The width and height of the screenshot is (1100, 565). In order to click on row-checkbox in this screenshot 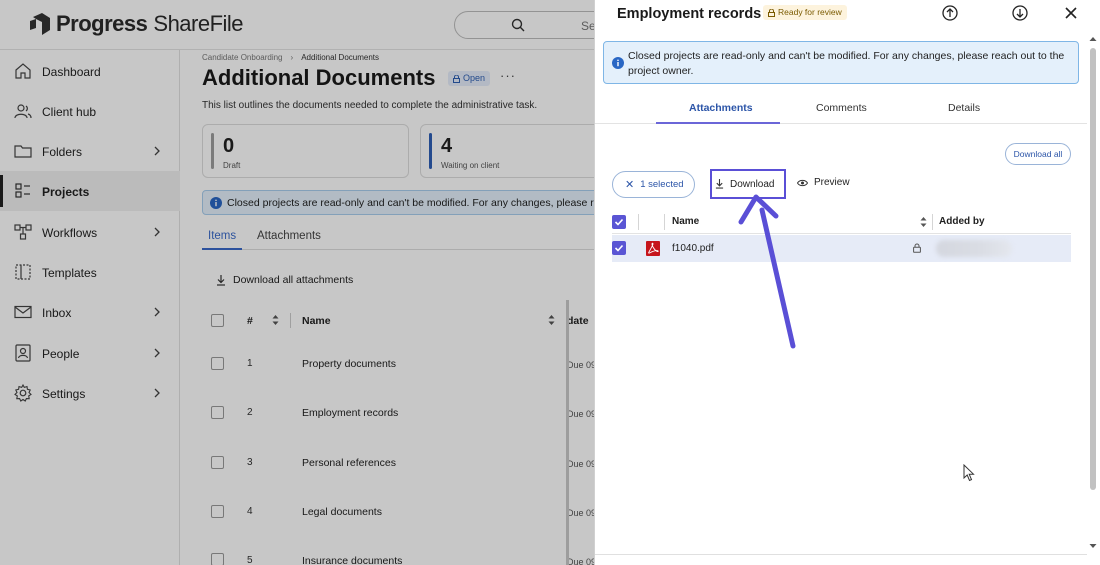, I will do `click(619, 248)`.